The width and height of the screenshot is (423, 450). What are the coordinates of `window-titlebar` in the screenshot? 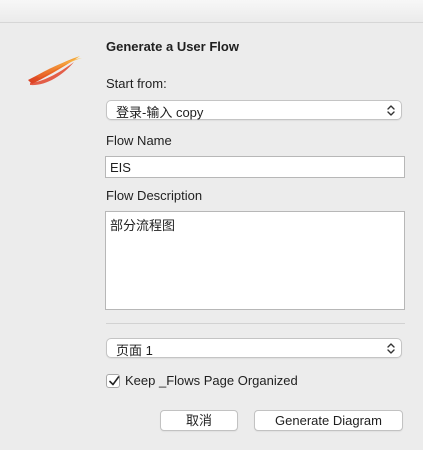 It's located at (211, 11).